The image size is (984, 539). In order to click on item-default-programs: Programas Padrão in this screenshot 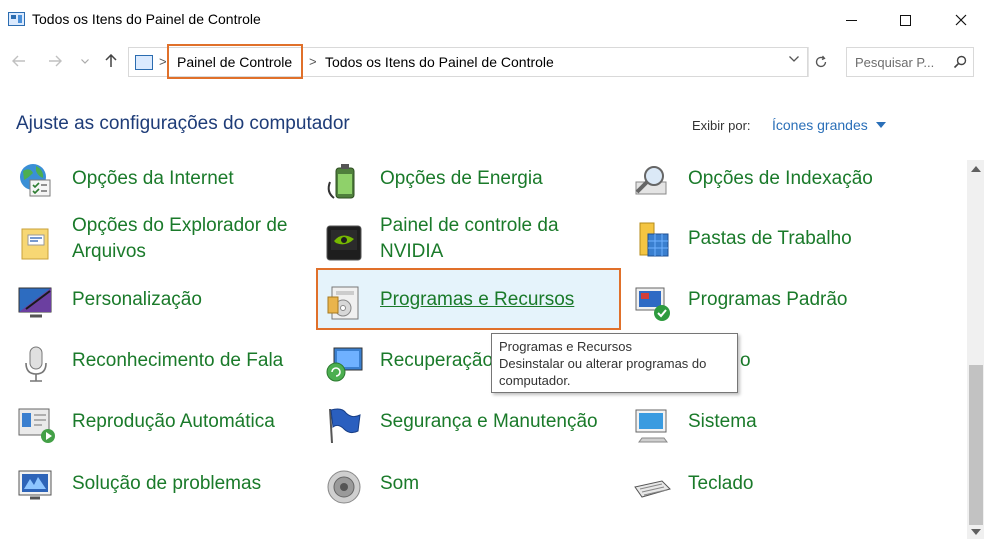, I will do `click(772, 303)`.